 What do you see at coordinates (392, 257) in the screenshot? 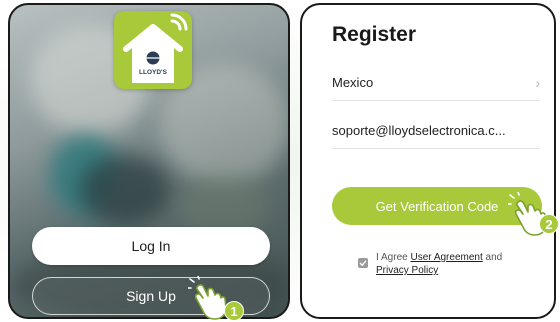
I see `agree-prefix: I Agree` at bounding box center [392, 257].